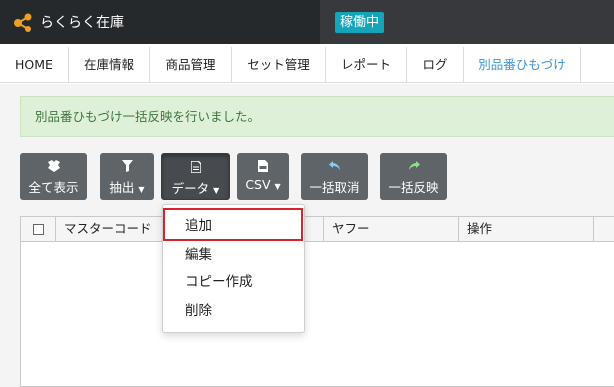 The width and height of the screenshot is (614, 387). I want to click on nav-item-sets: セット管理, so click(279, 65).